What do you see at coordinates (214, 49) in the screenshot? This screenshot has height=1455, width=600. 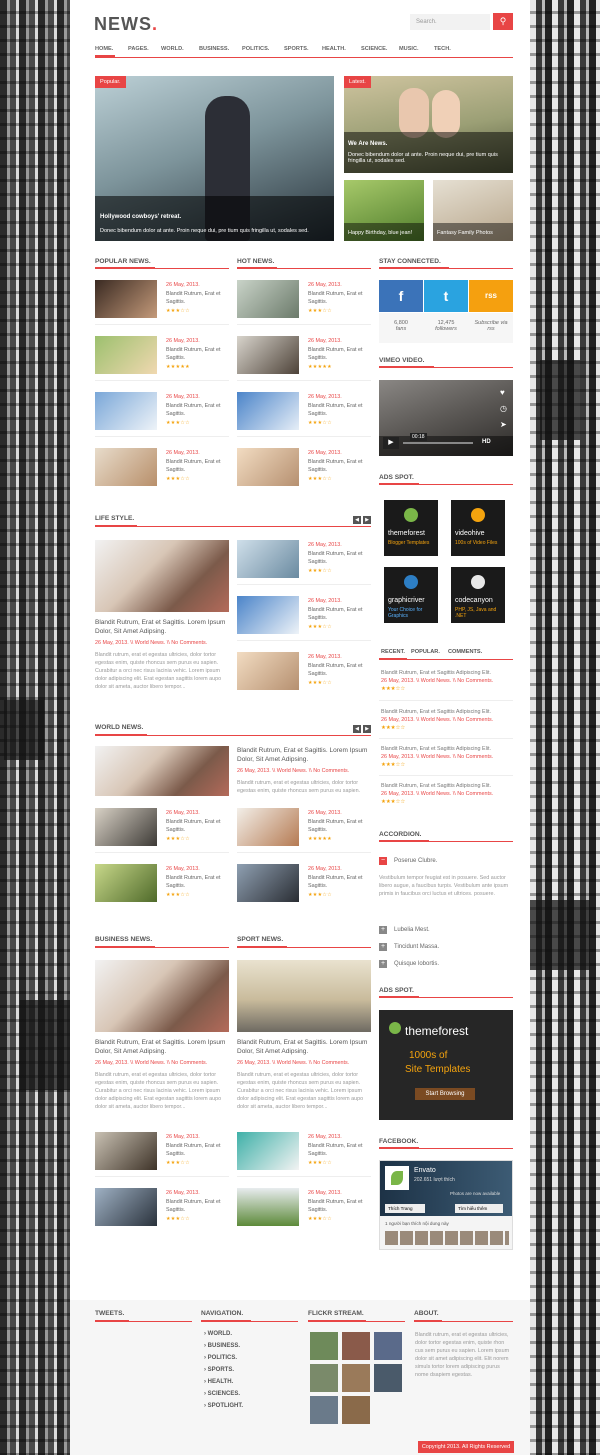 I see `nav-business: BUSINESS.` at bounding box center [214, 49].